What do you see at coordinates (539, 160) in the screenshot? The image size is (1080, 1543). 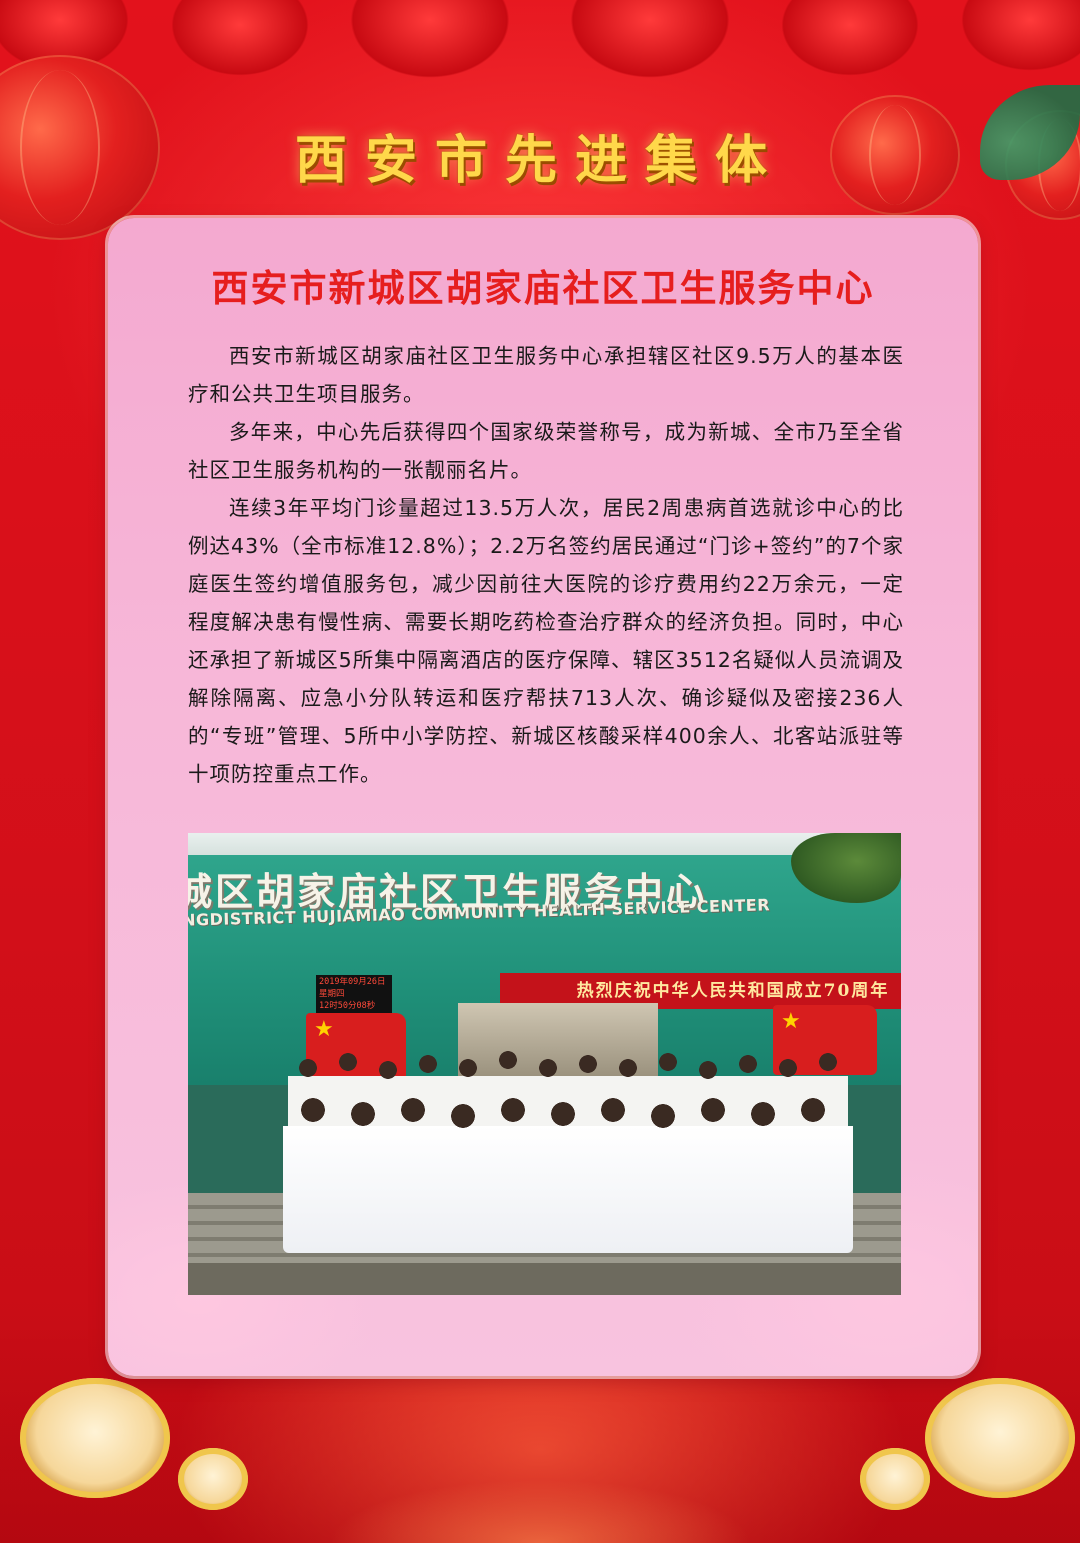 I see `poster-heading: 西安市先进集体` at bounding box center [539, 160].